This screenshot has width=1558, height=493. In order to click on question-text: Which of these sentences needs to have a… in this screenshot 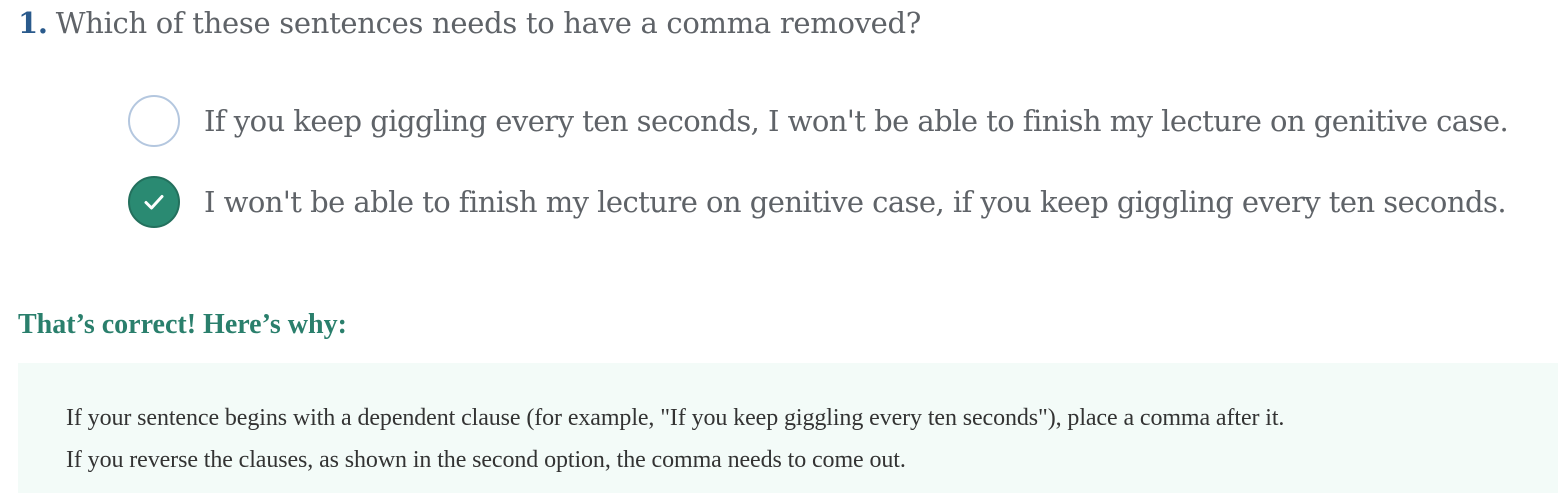, I will do `click(488, 23)`.